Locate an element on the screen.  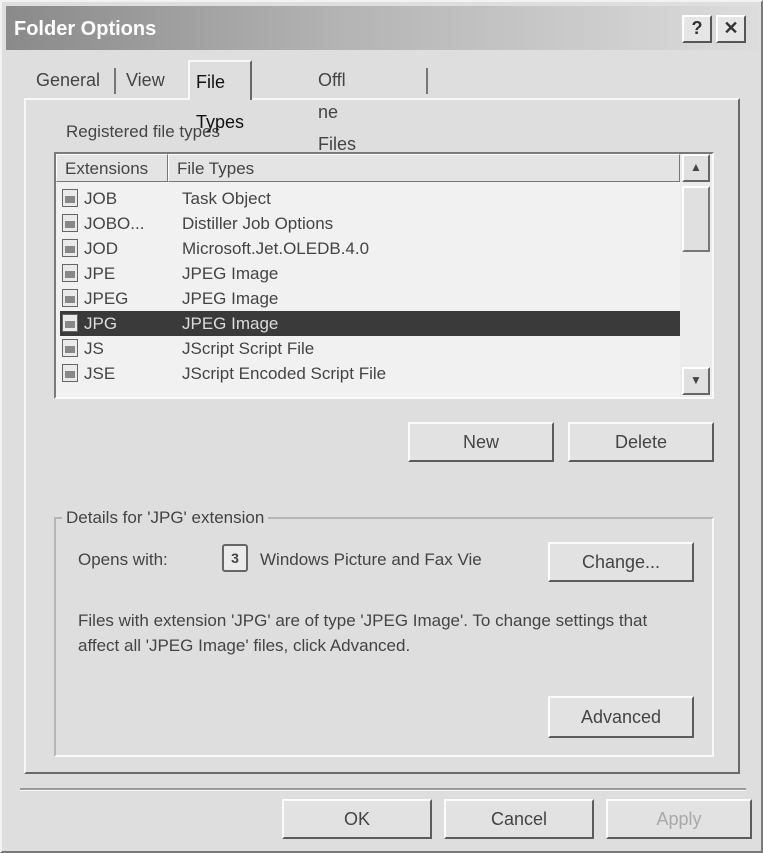
details-title: Details for 'JPG' extension is located at coordinates (165, 518).